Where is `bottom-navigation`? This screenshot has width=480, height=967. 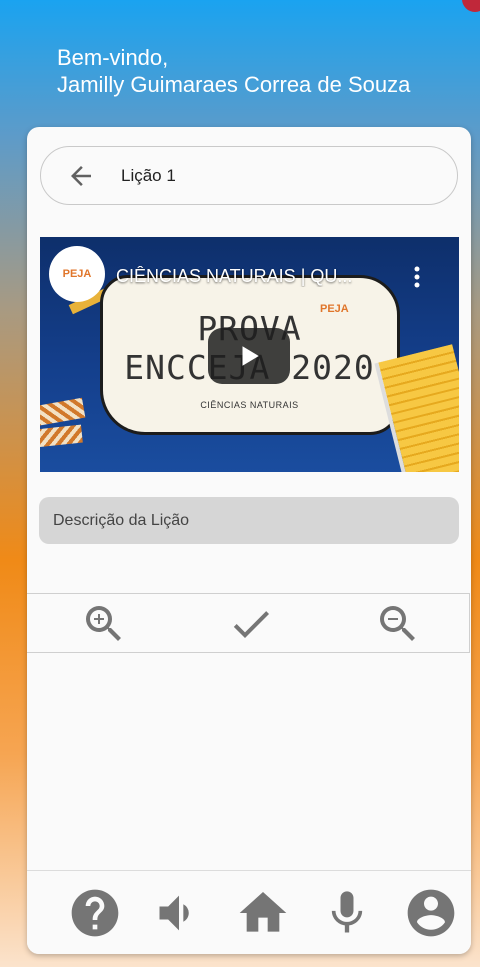
bottom-navigation is located at coordinates (249, 912).